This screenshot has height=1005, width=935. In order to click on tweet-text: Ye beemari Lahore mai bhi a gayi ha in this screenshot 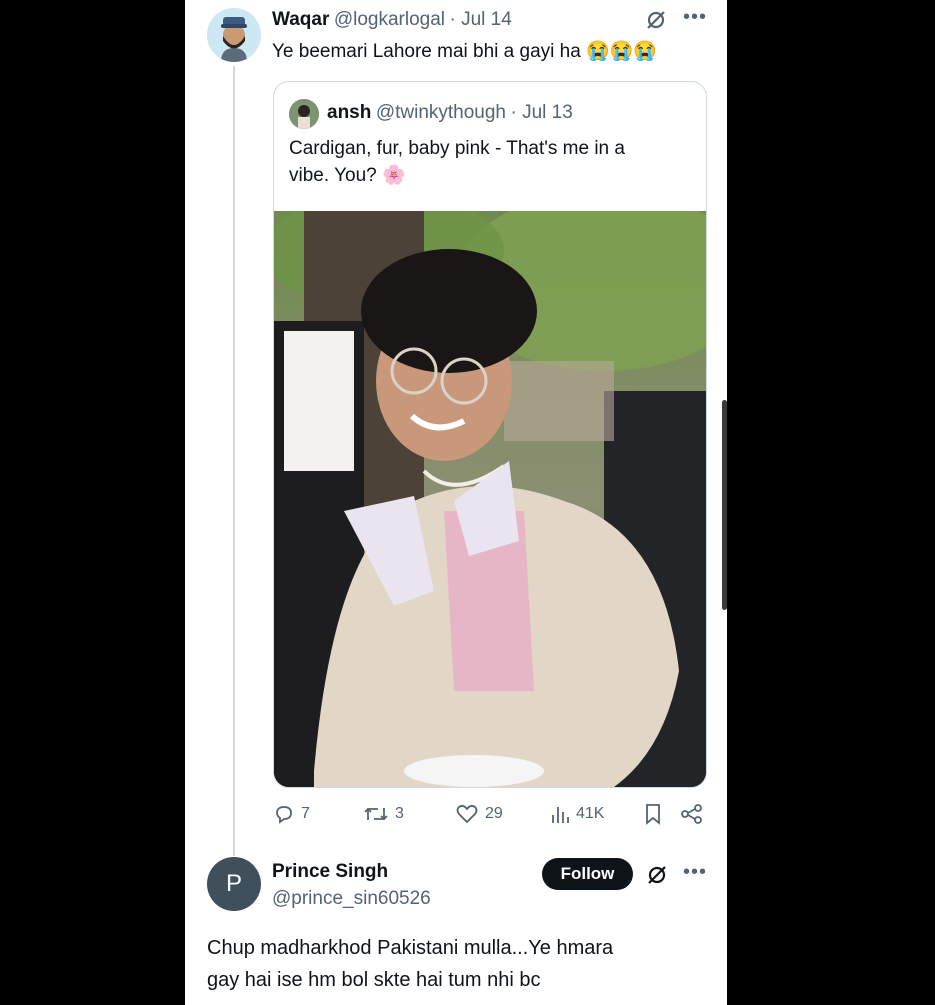, I will do `click(426, 51)`.